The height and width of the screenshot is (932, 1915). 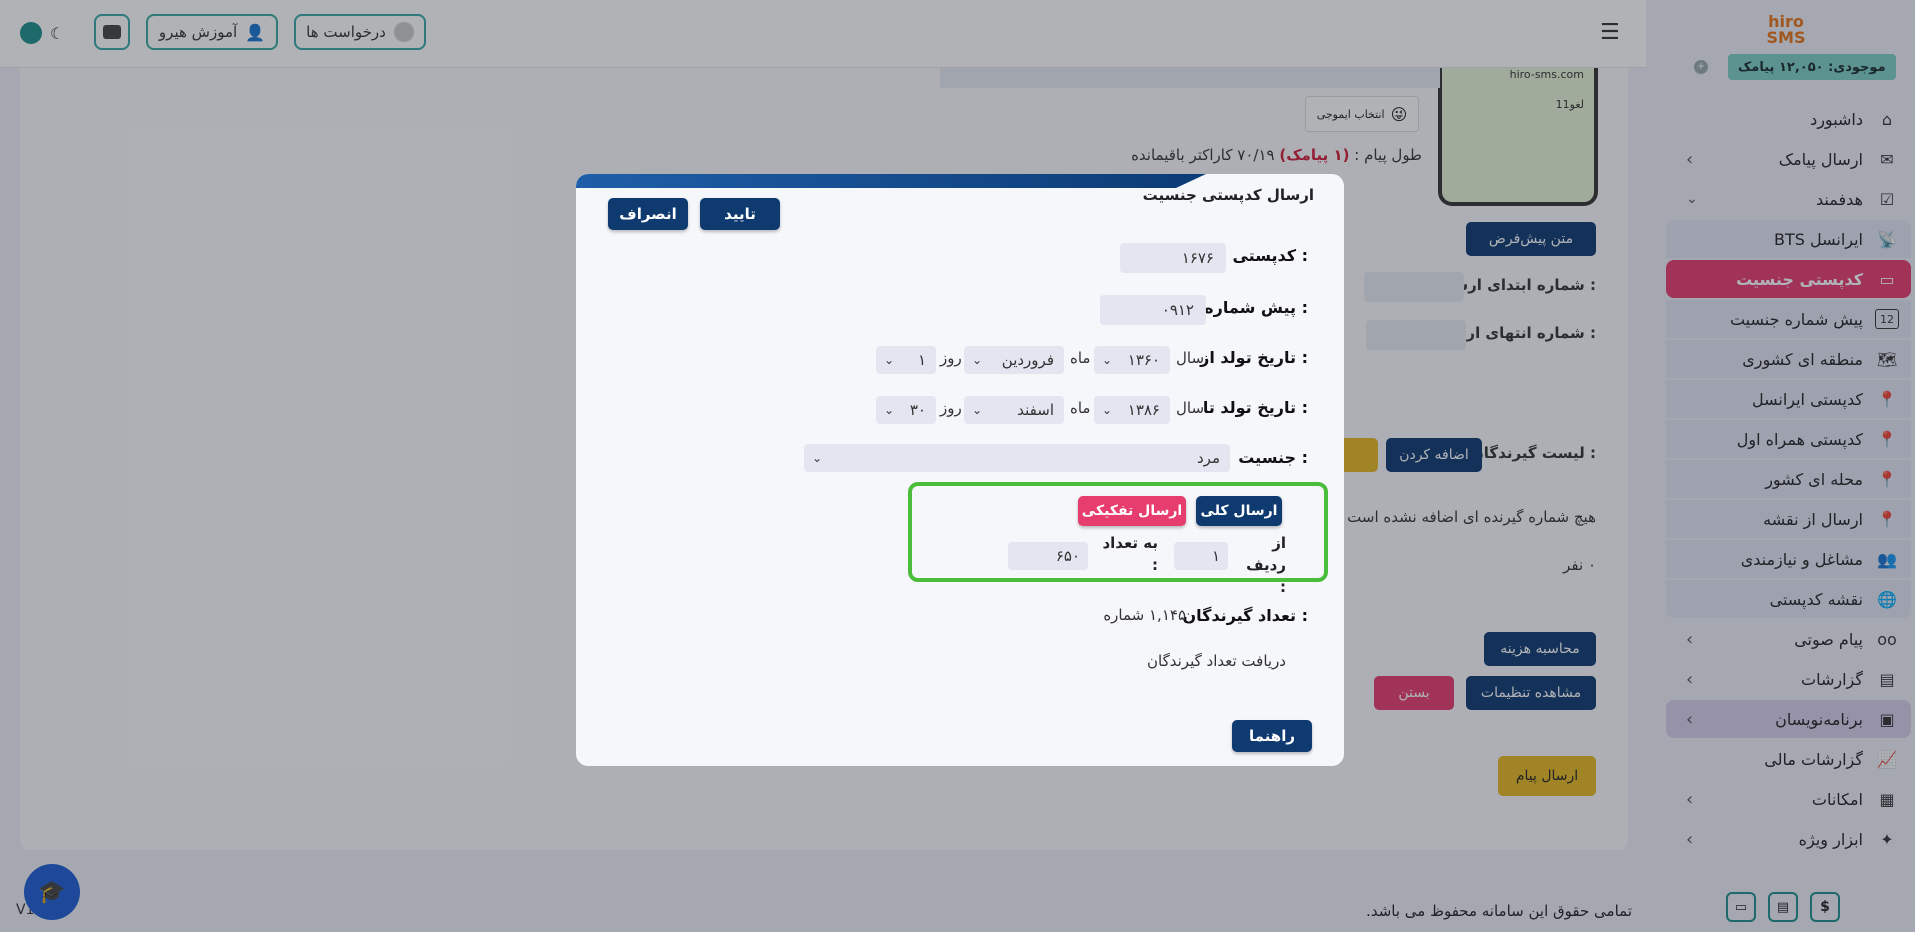 I want to click on to-day-word: روز, so click(x=951, y=408).